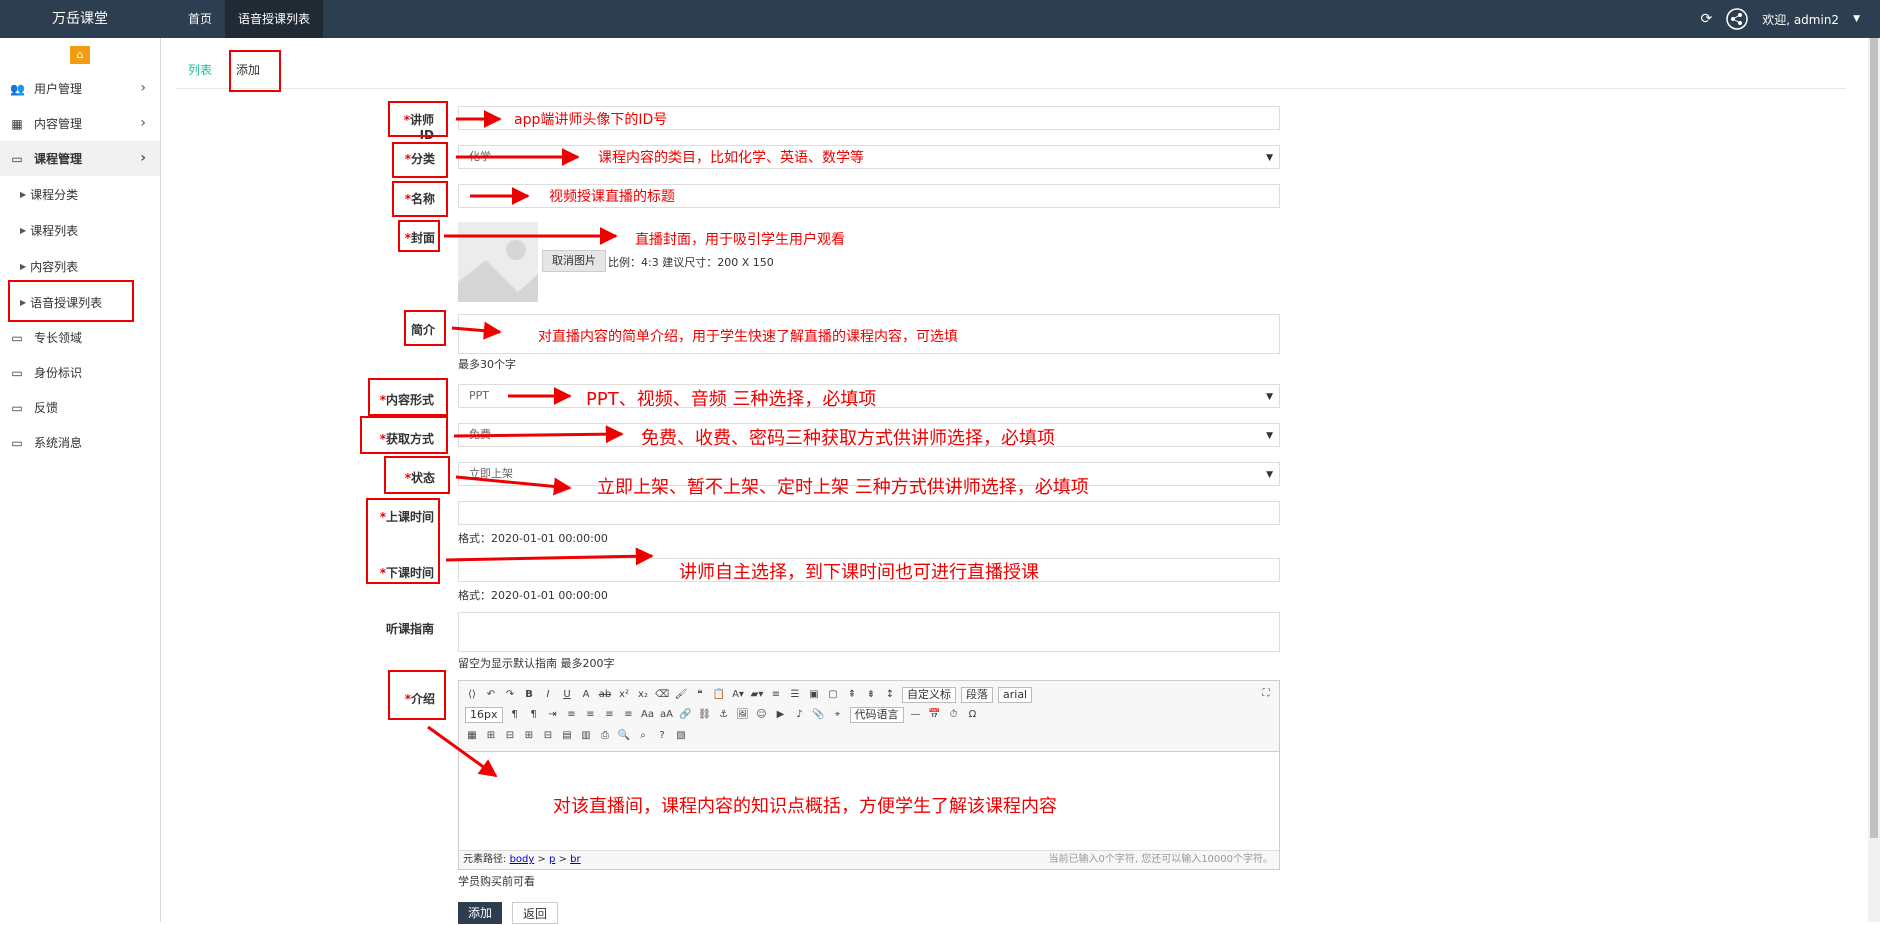  Describe the element at coordinates (871, 695) in the screenshot. I see `row-spacing-bottom-icon: ⇟` at that location.